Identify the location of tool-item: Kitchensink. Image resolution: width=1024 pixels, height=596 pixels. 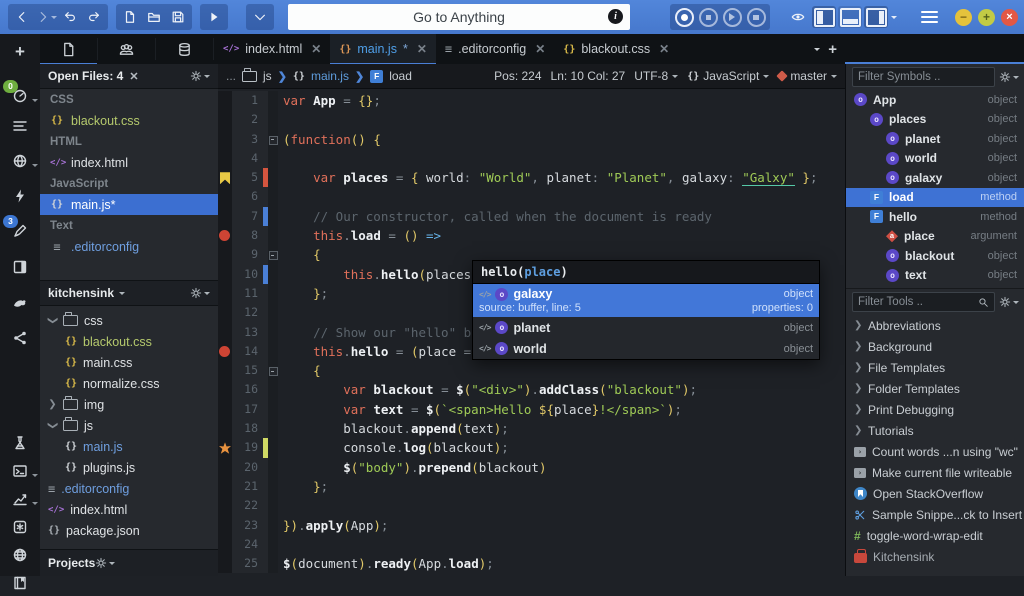
(935, 556).